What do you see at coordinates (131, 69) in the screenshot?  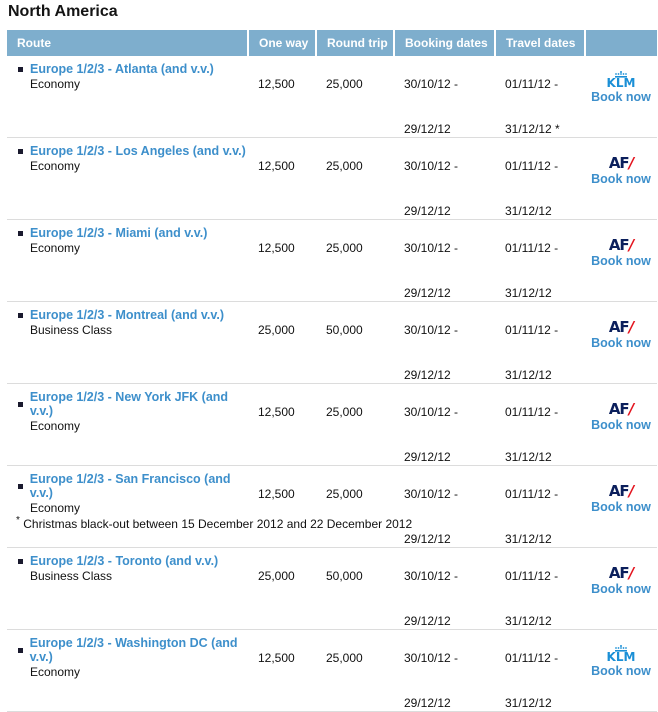 I see `route-link: Europe 1/2/3 - Atlanta (and v.v.)` at bounding box center [131, 69].